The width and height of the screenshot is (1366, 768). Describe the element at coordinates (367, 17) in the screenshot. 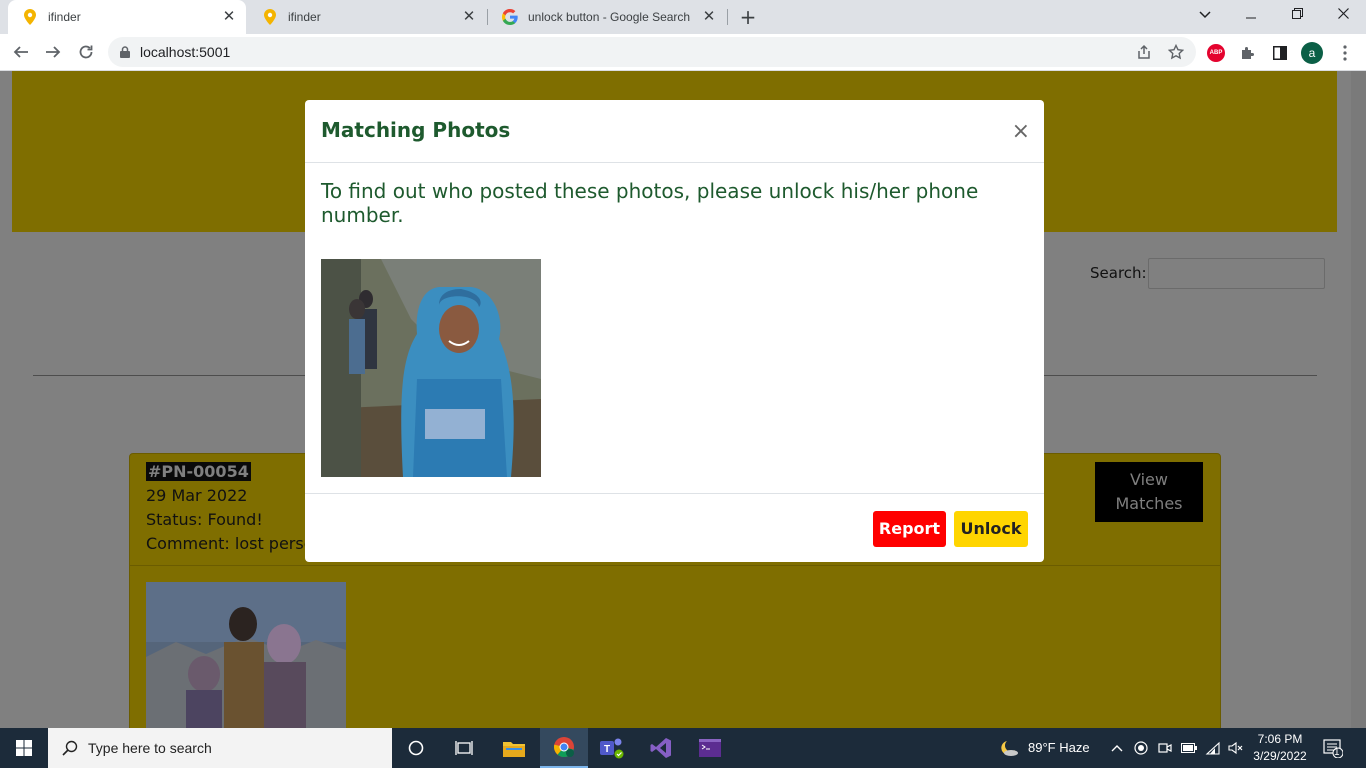

I see `tab-ifinder-2: ifinder ✕` at that location.